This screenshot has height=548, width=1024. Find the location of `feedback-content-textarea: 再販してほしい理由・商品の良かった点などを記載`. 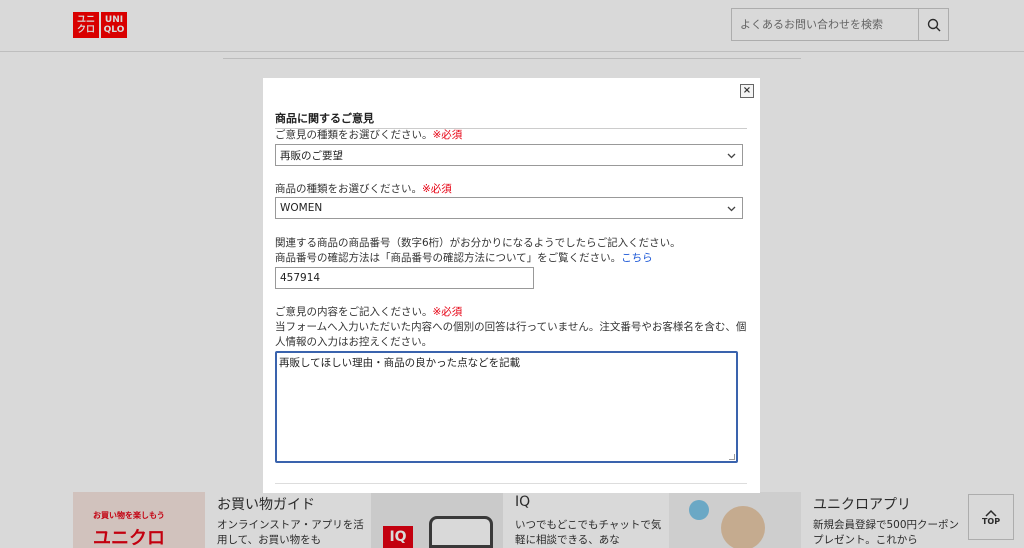

feedback-content-textarea: 再販してほしい理由・商品の良かった点などを記載 is located at coordinates (506, 407).